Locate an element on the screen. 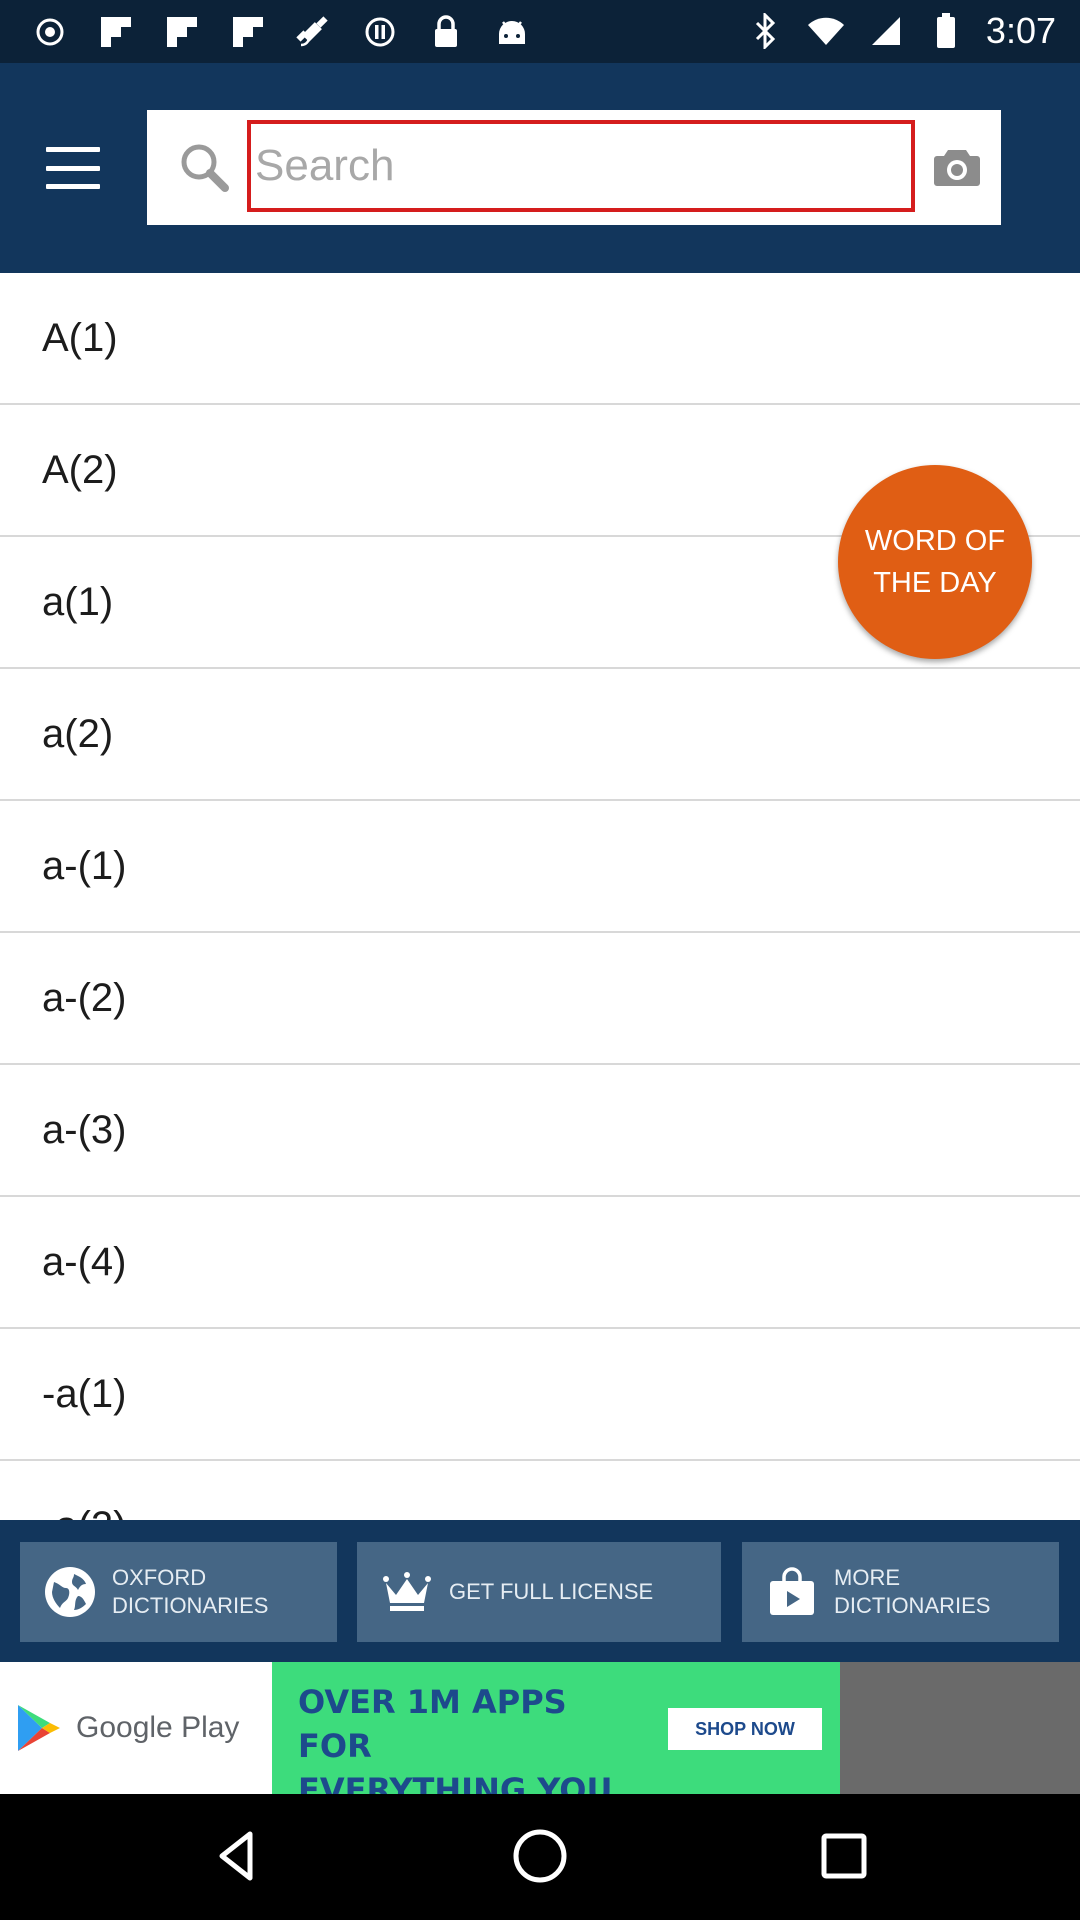 The image size is (1080, 1920). signal-icon is located at coordinates (886, 31).